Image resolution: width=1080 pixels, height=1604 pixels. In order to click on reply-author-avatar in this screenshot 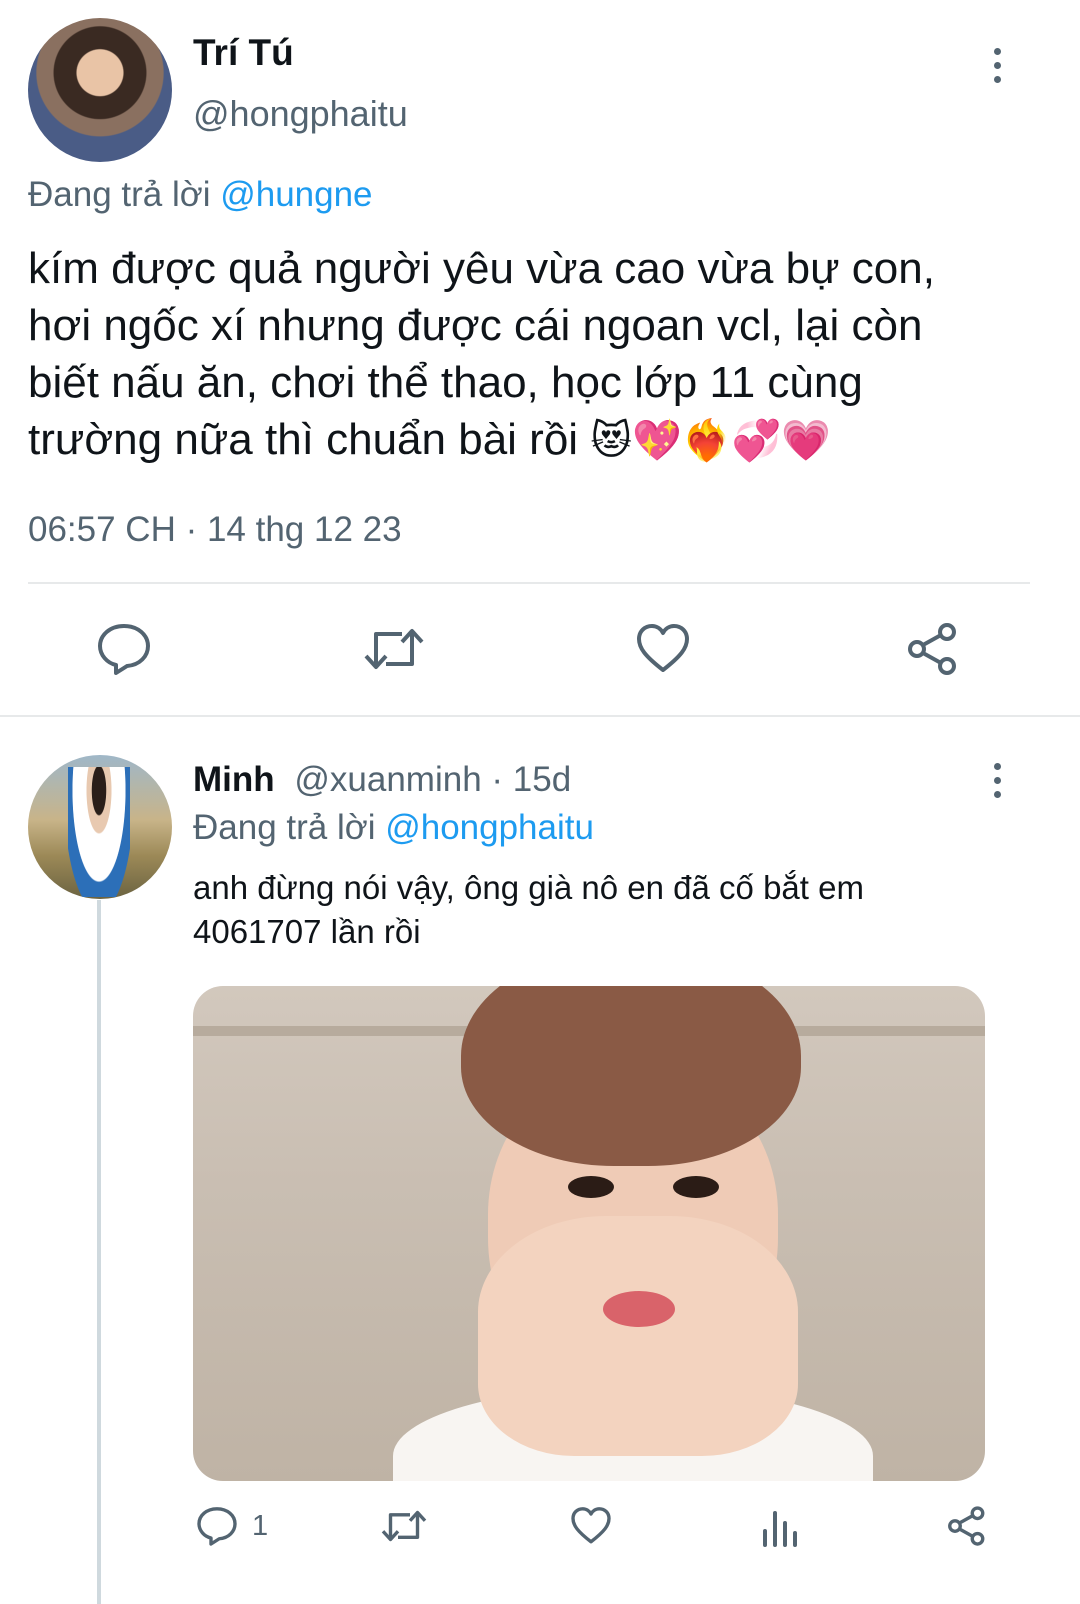, I will do `click(100, 827)`.